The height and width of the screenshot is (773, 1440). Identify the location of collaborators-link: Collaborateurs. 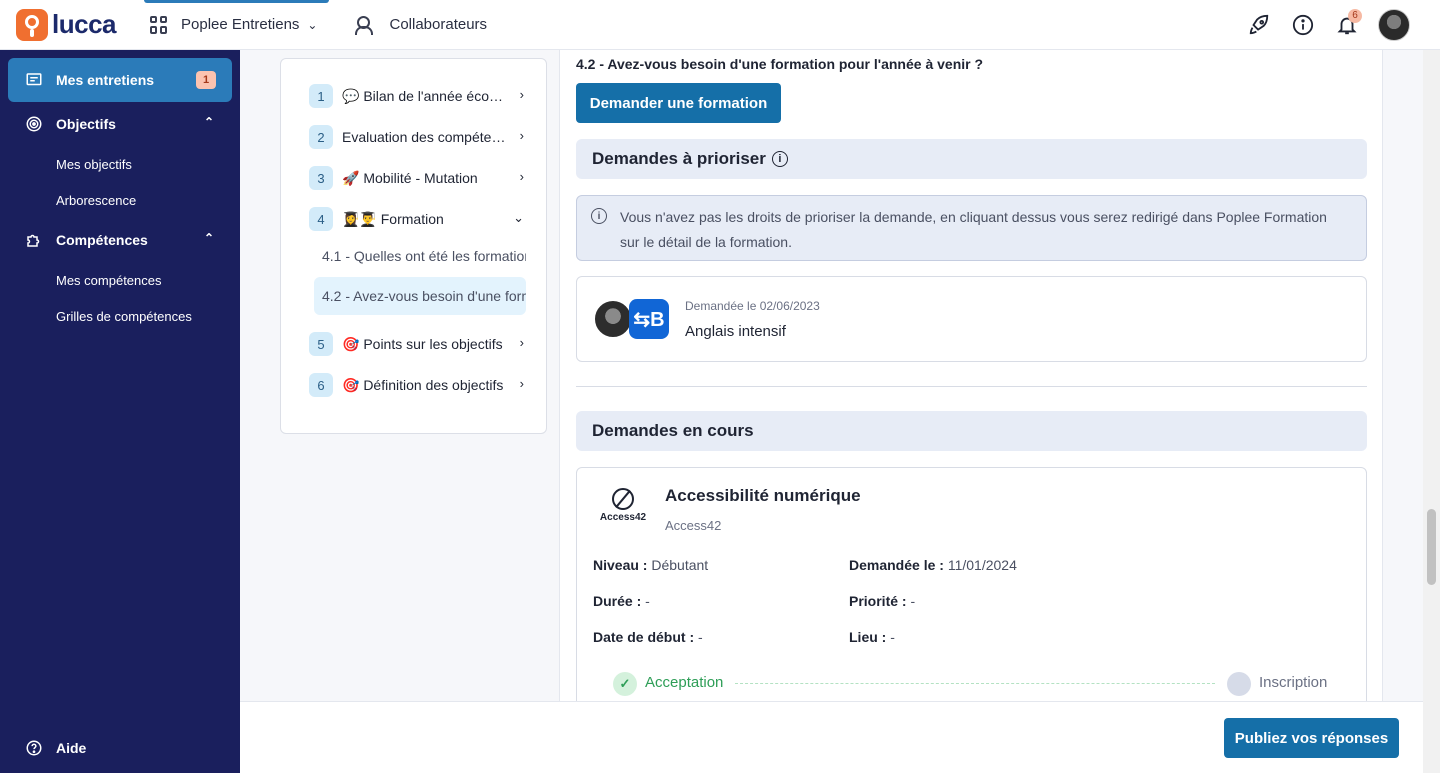
(421, 25).